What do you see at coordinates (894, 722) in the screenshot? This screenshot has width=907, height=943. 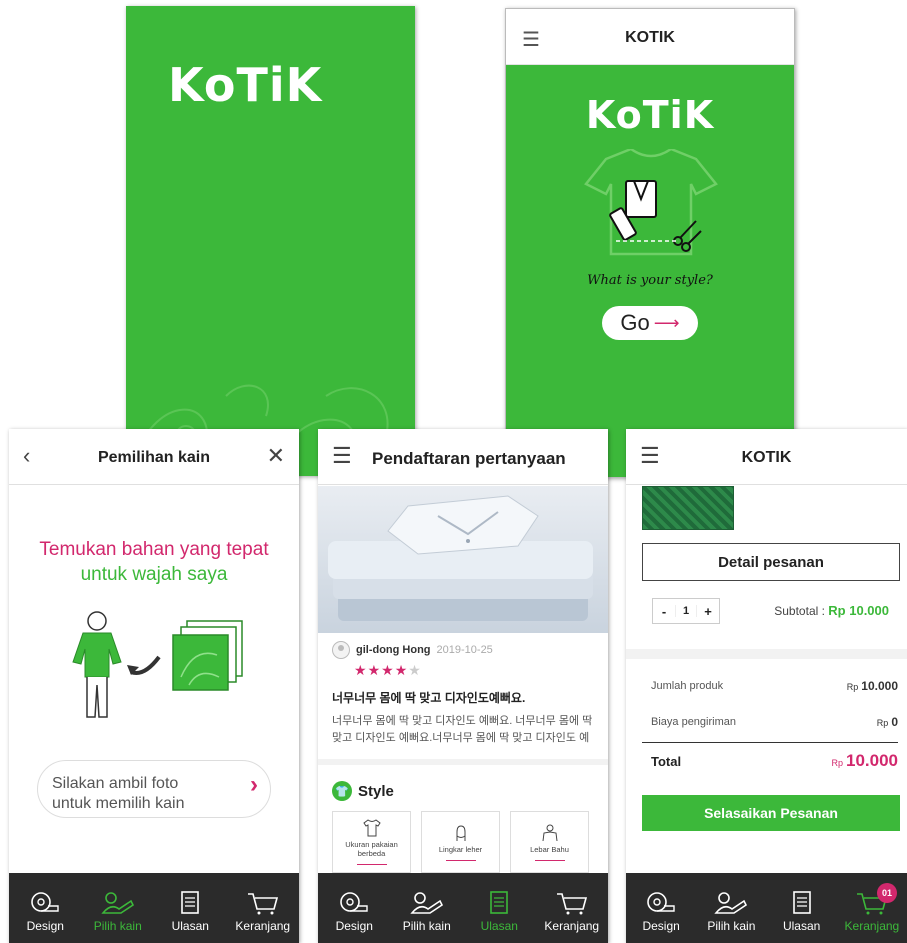 I see `amount: 0` at bounding box center [894, 722].